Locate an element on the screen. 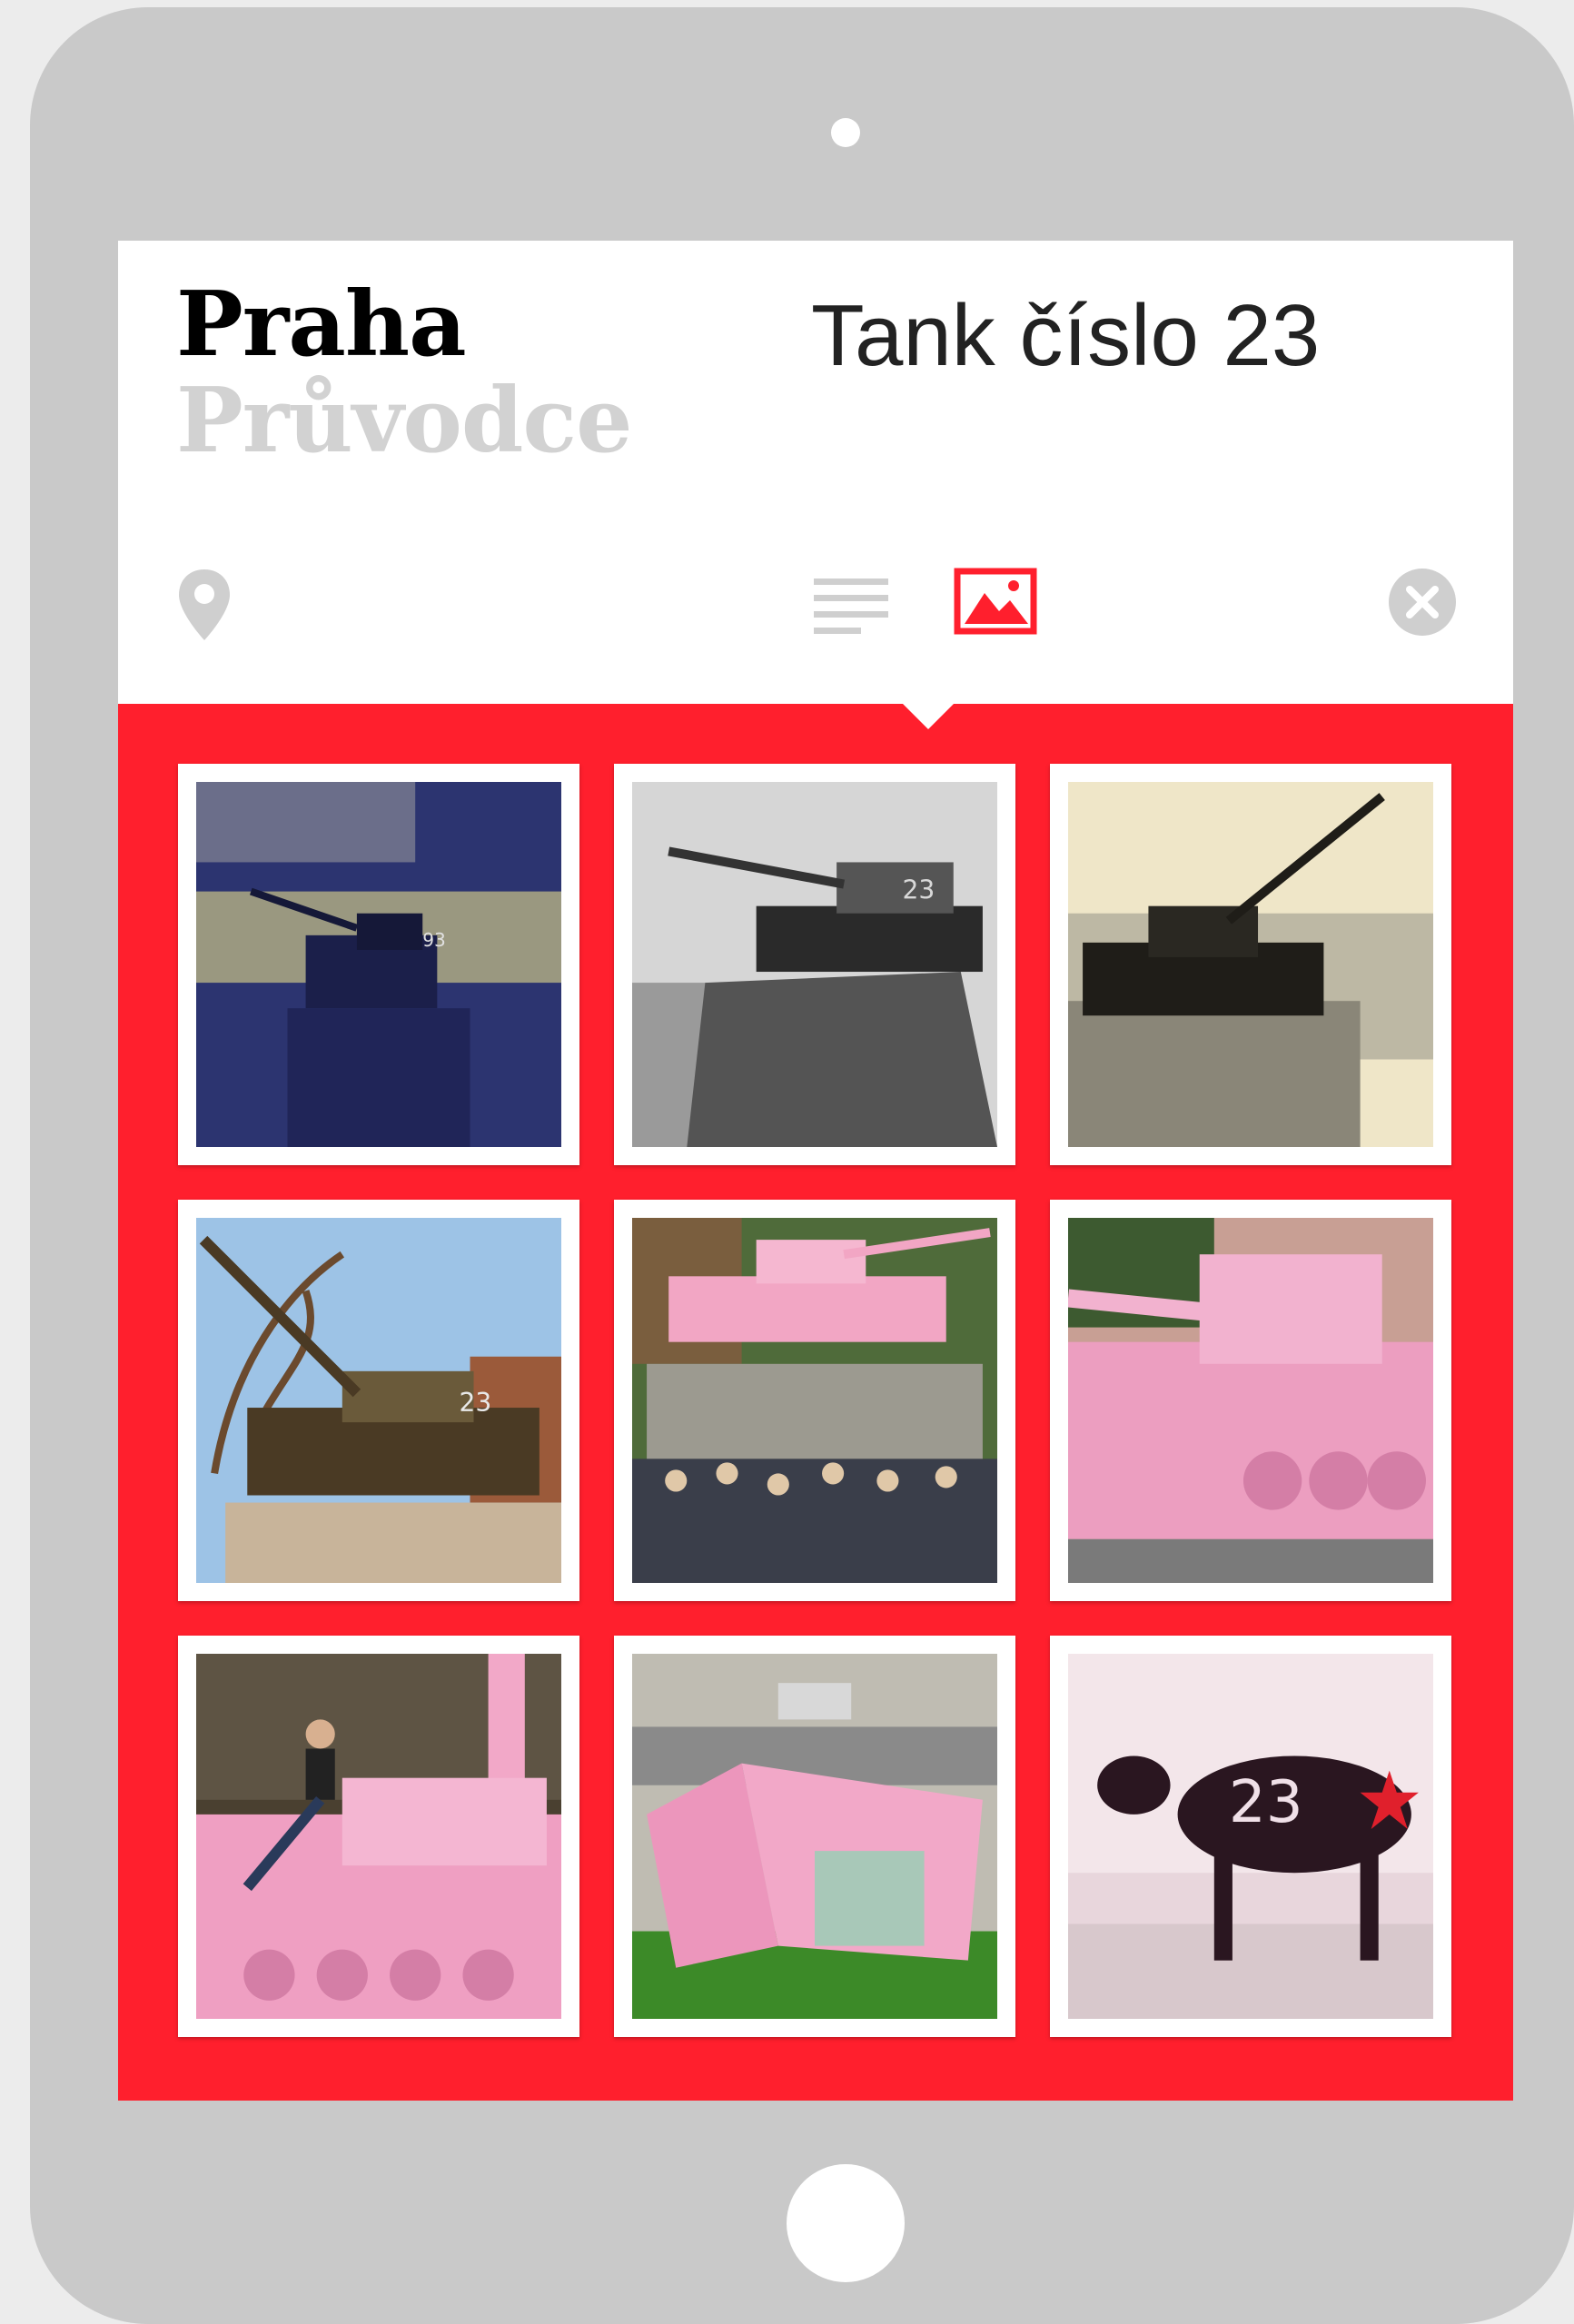  brand-logo: Praha Průvodce is located at coordinates (404, 372).